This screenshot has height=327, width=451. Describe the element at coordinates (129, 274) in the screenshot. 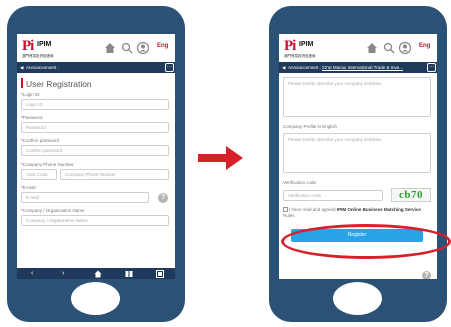

I see `book-icon` at that location.